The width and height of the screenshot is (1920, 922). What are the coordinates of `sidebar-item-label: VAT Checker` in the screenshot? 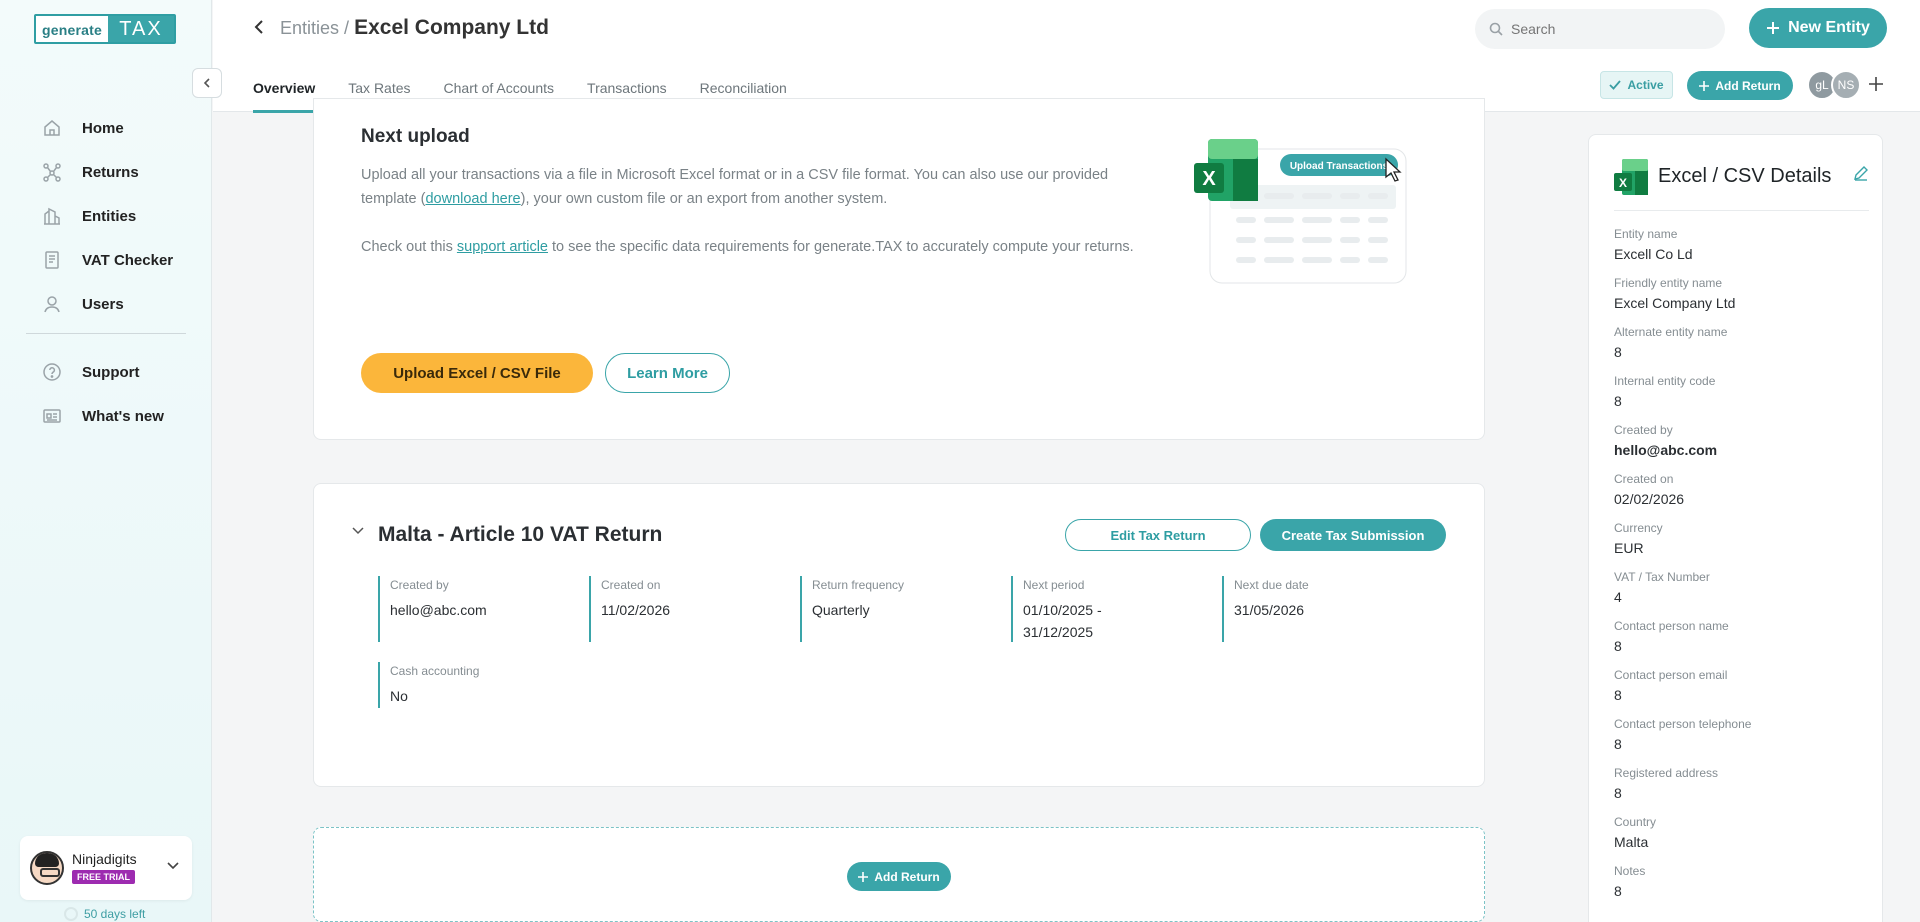 It's located at (128, 260).